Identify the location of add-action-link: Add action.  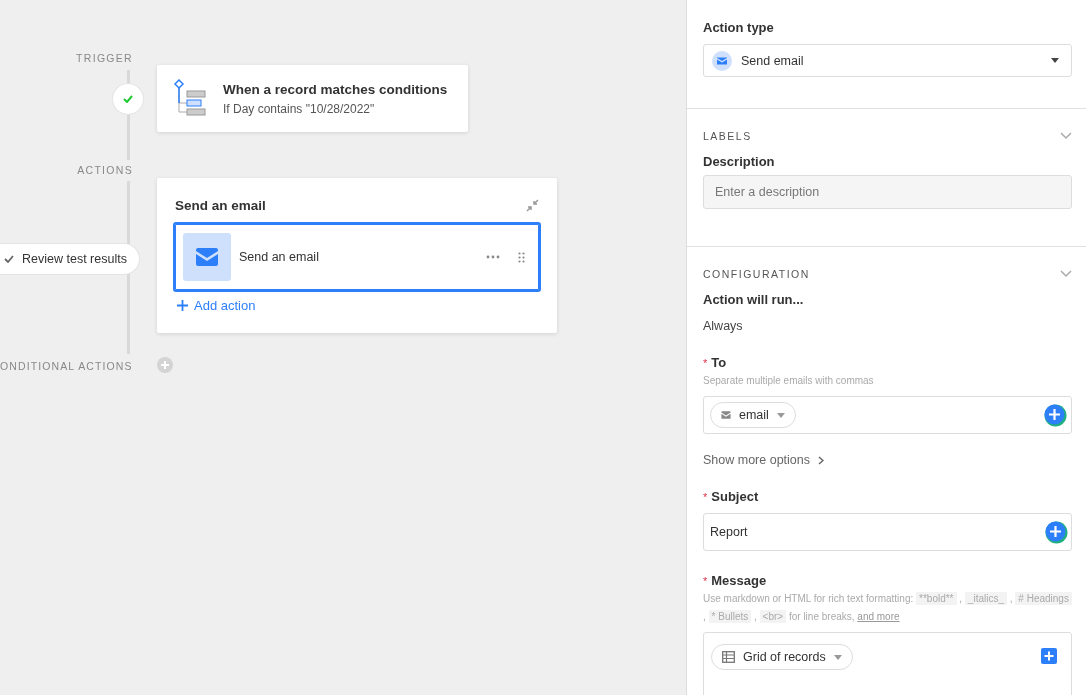
(216, 305).